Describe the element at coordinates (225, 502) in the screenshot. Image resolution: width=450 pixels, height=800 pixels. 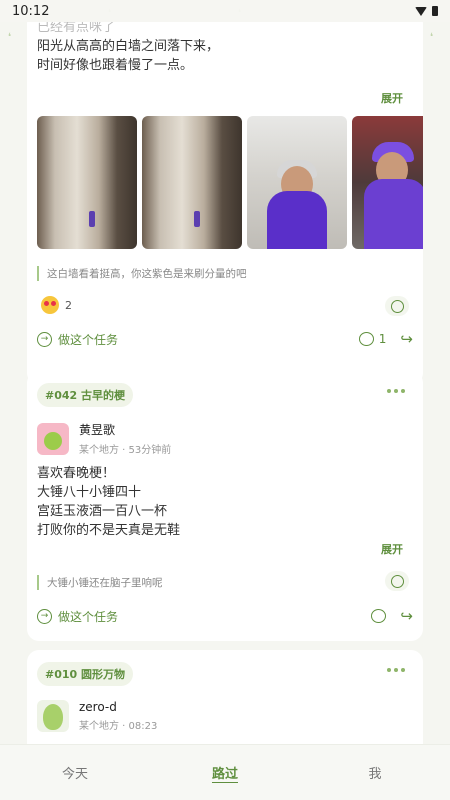
I see `post-body: 喜欢春晚梗！ 大锤八十小锤四十 宫廷玉液酒一百八一杯 打败你的不是天真是无鞋` at that location.